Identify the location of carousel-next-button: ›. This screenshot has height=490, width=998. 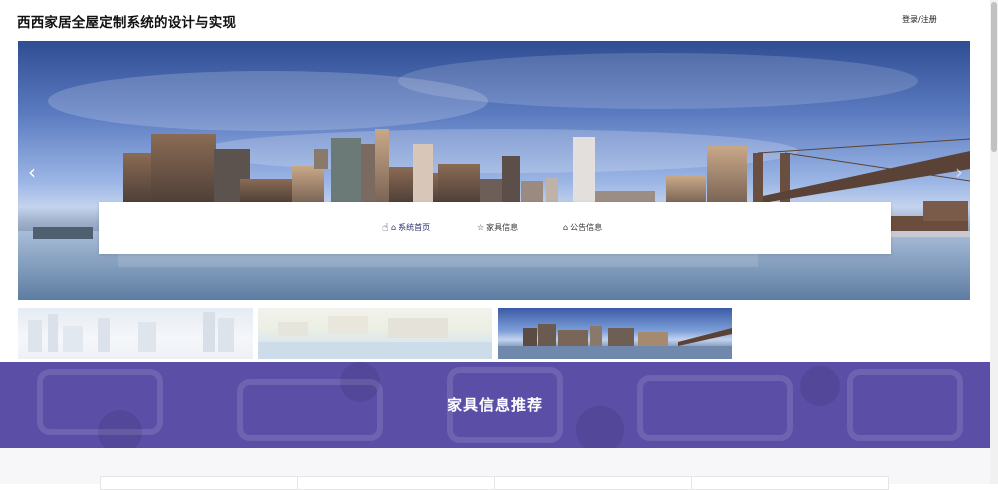
(959, 172).